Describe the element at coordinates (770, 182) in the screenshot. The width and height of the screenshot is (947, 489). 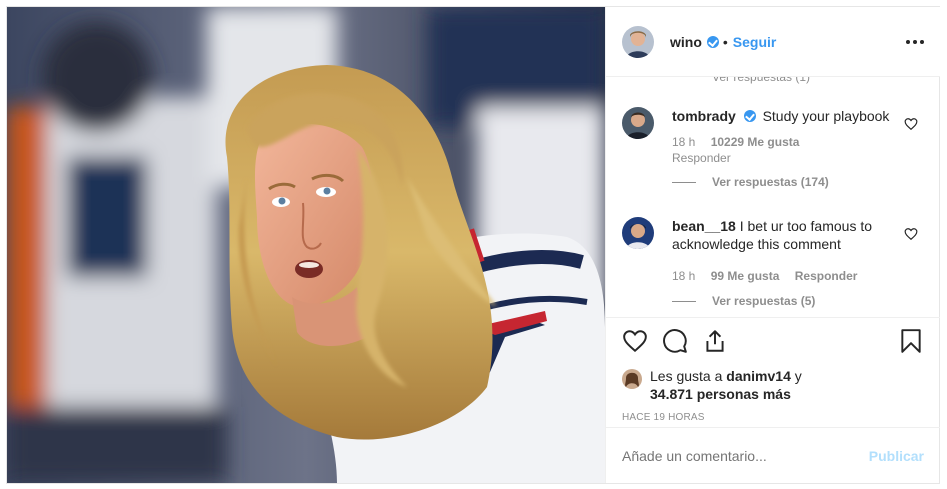
I see `view-replies-label: Ver respuestas (174)` at that location.